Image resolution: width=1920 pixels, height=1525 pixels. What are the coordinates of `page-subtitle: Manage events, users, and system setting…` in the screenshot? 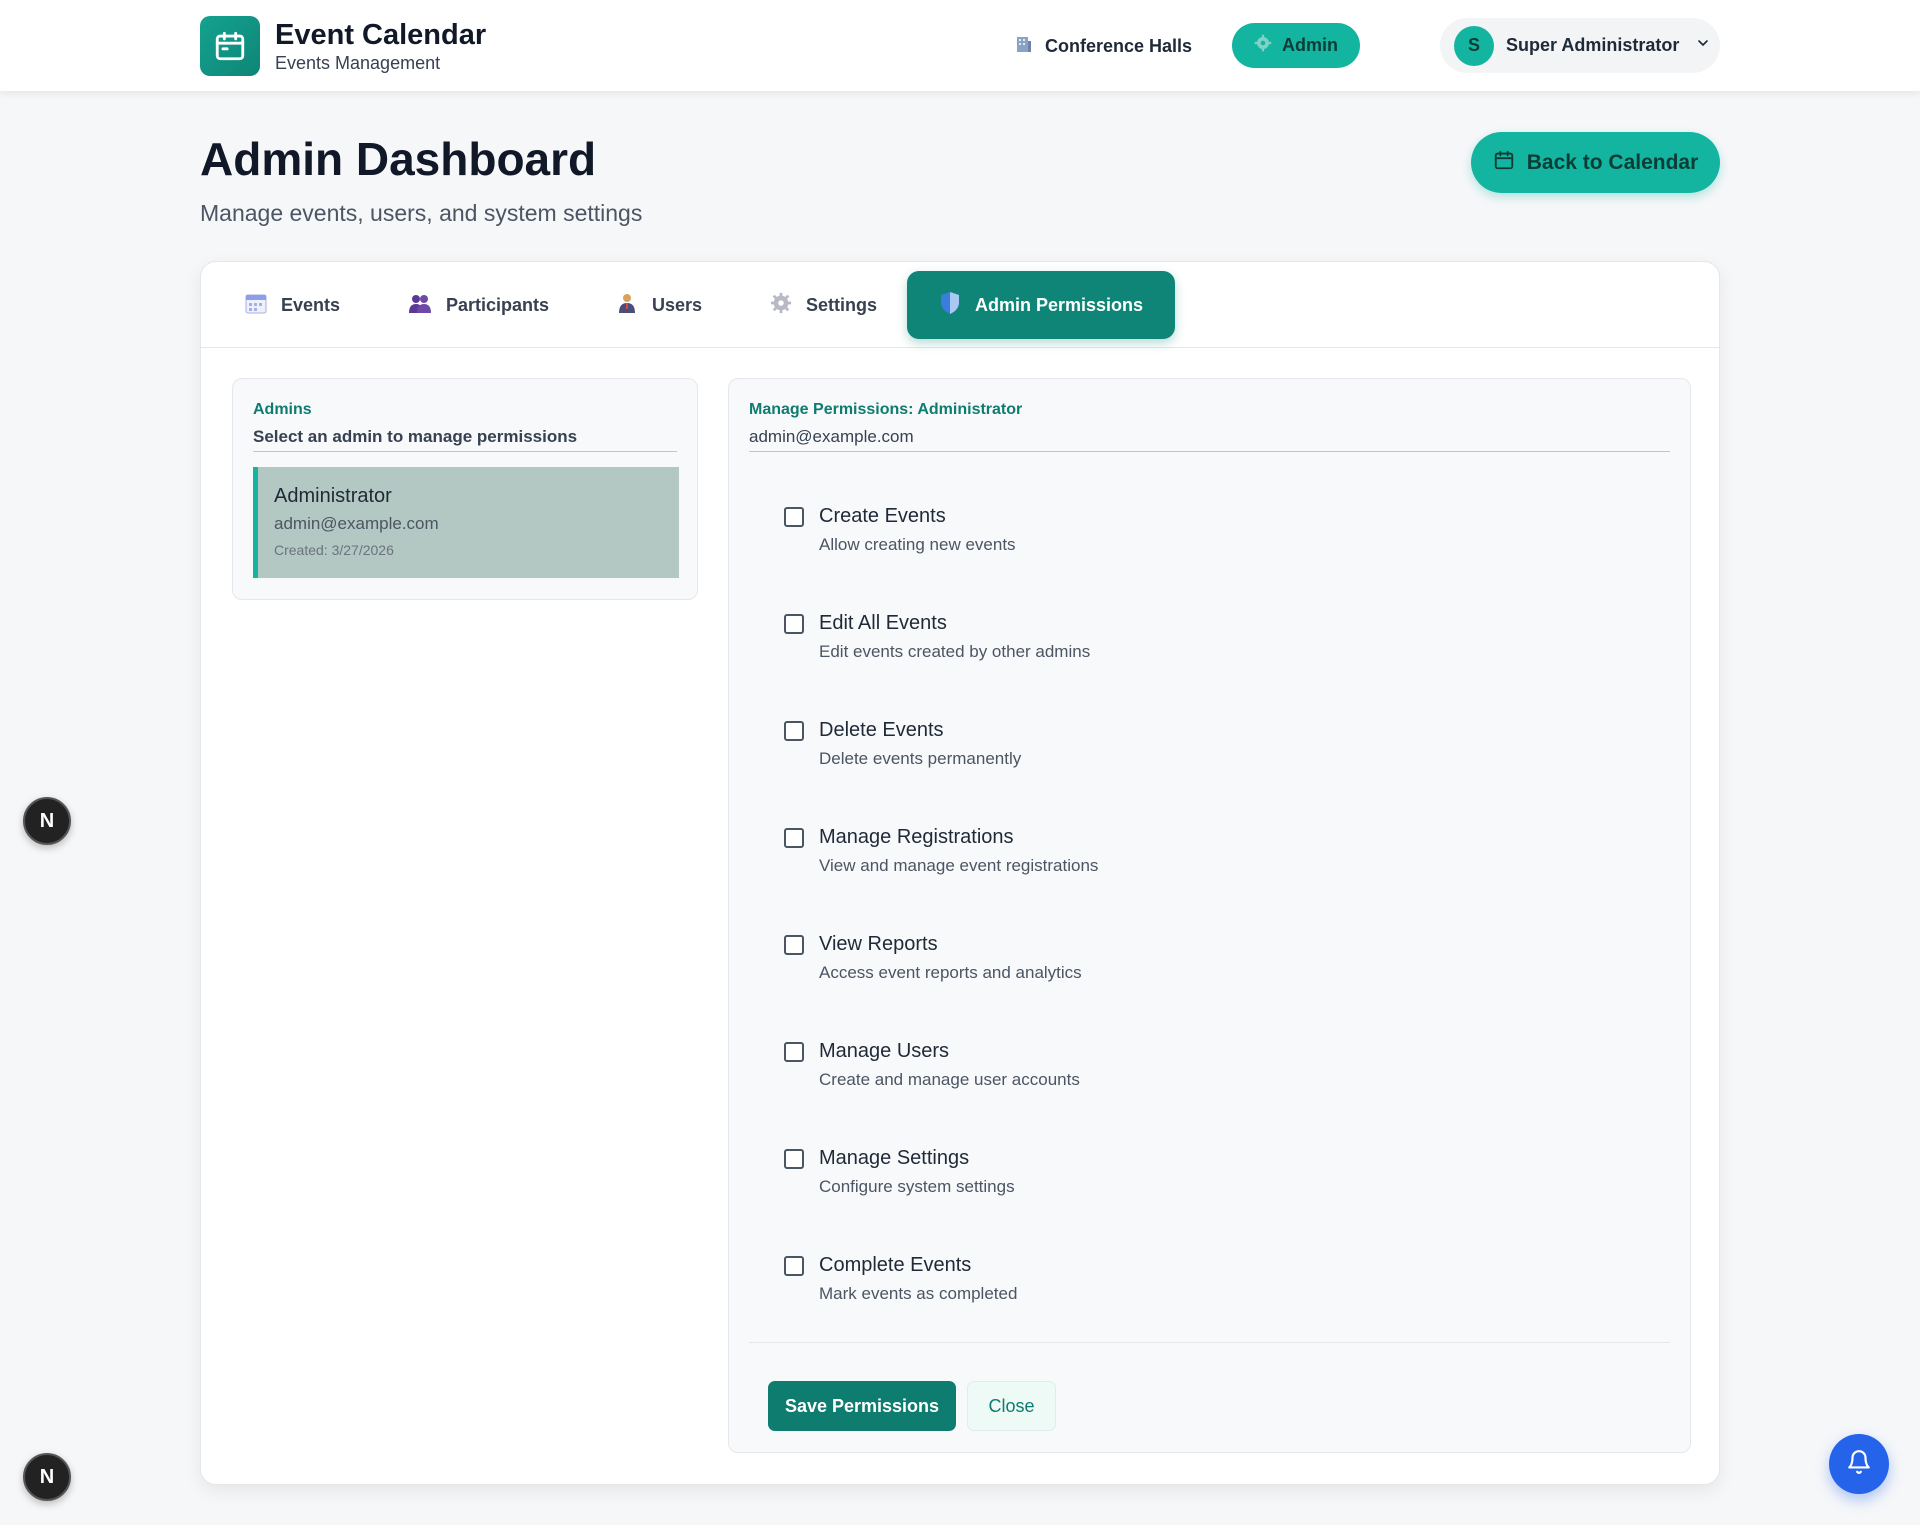 It's located at (421, 213).